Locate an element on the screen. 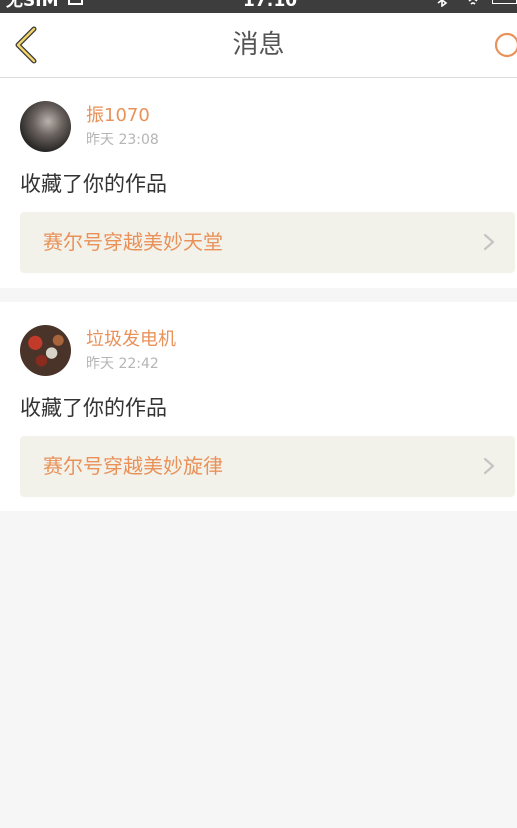  user-name: 振1070 is located at coordinates (118, 116).